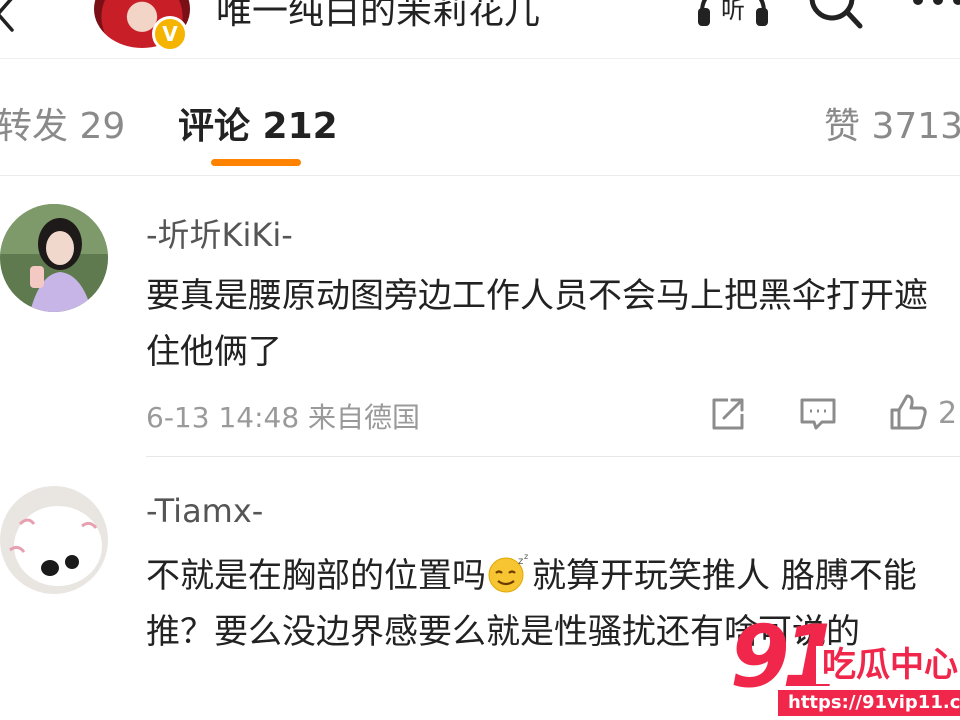 The height and width of the screenshot is (720, 960). What do you see at coordinates (908, 412) in the screenshot?
I see `like-icon` at bounding box center [908, 412].